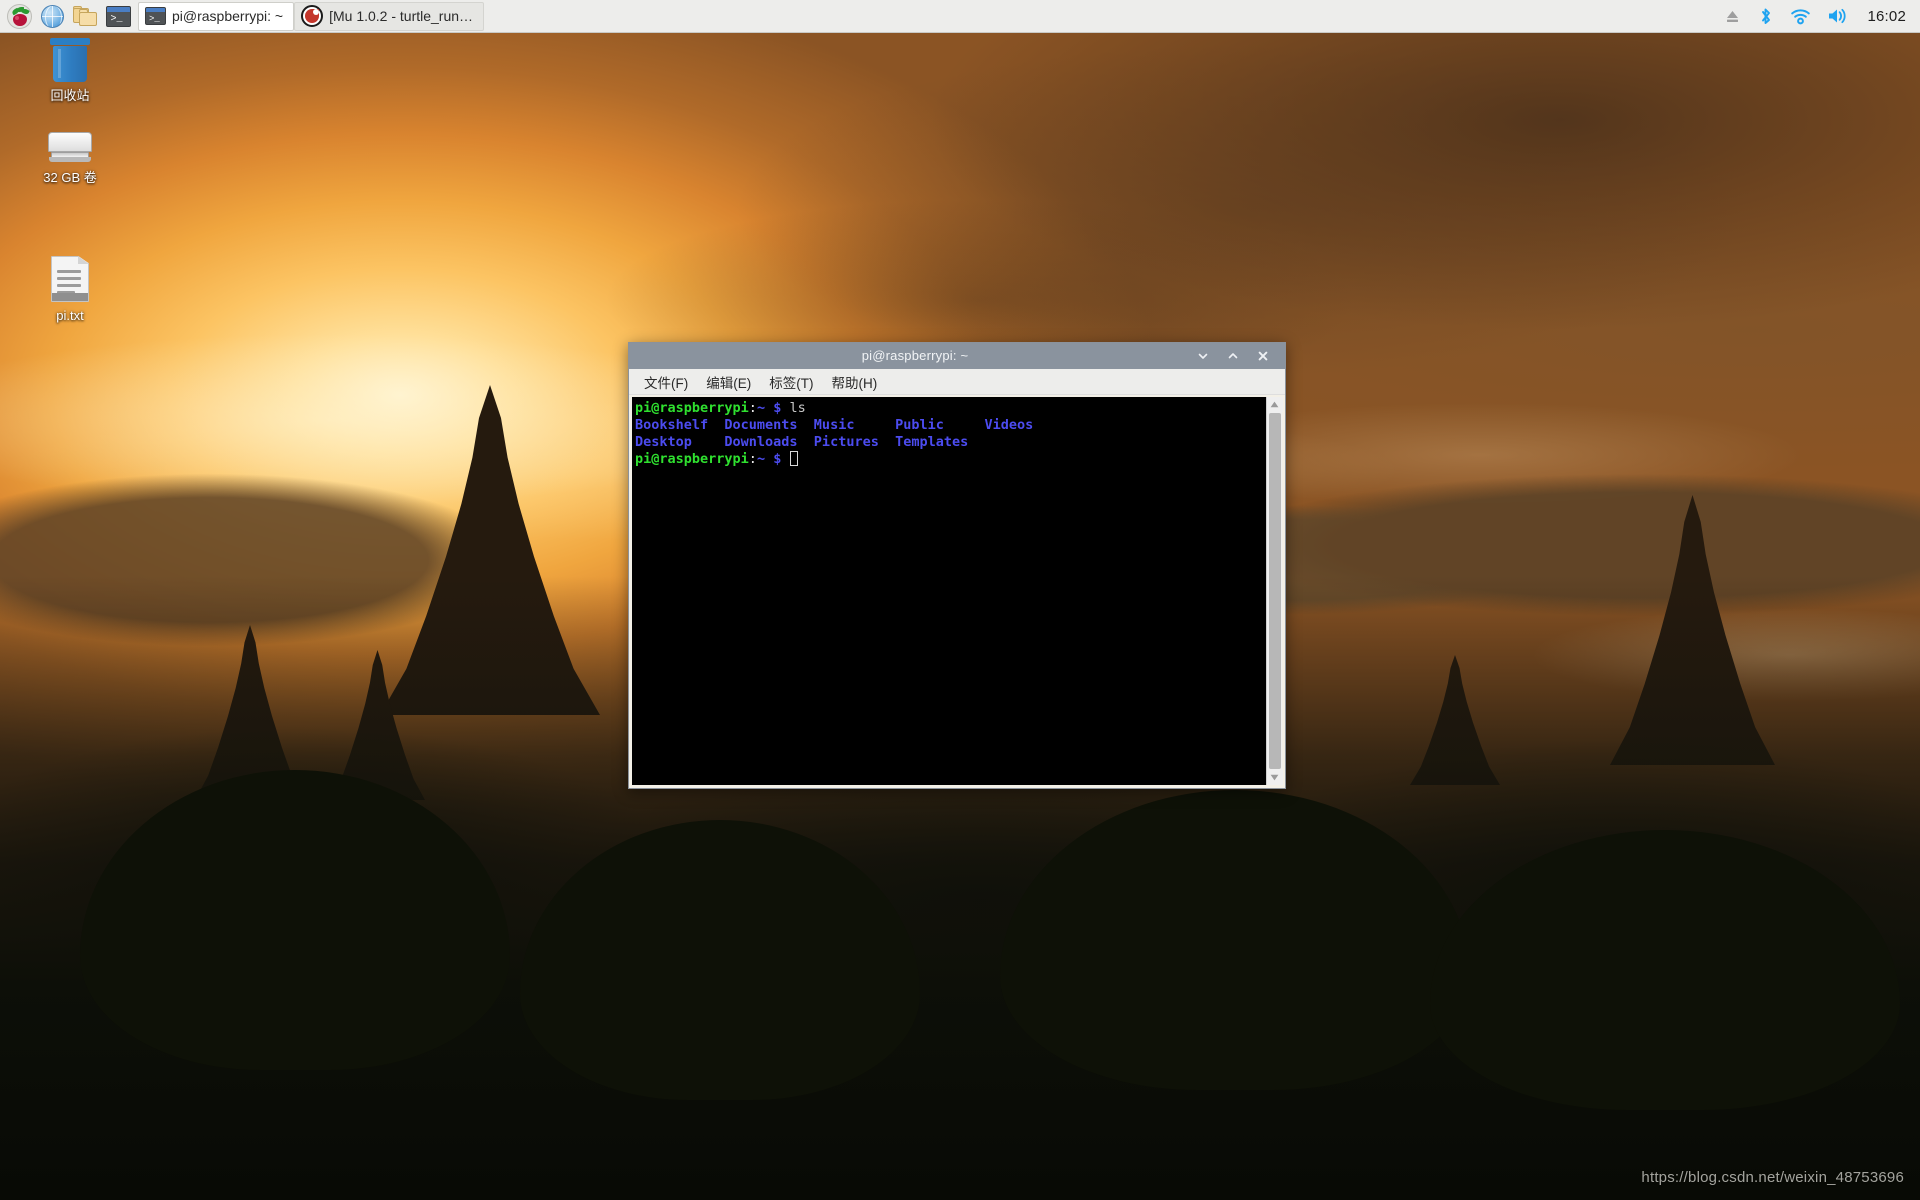  What do you see at coordinates (797, 408) in the screenshot?
I see `terminal-command: ls` at bounding box center [797, 408].